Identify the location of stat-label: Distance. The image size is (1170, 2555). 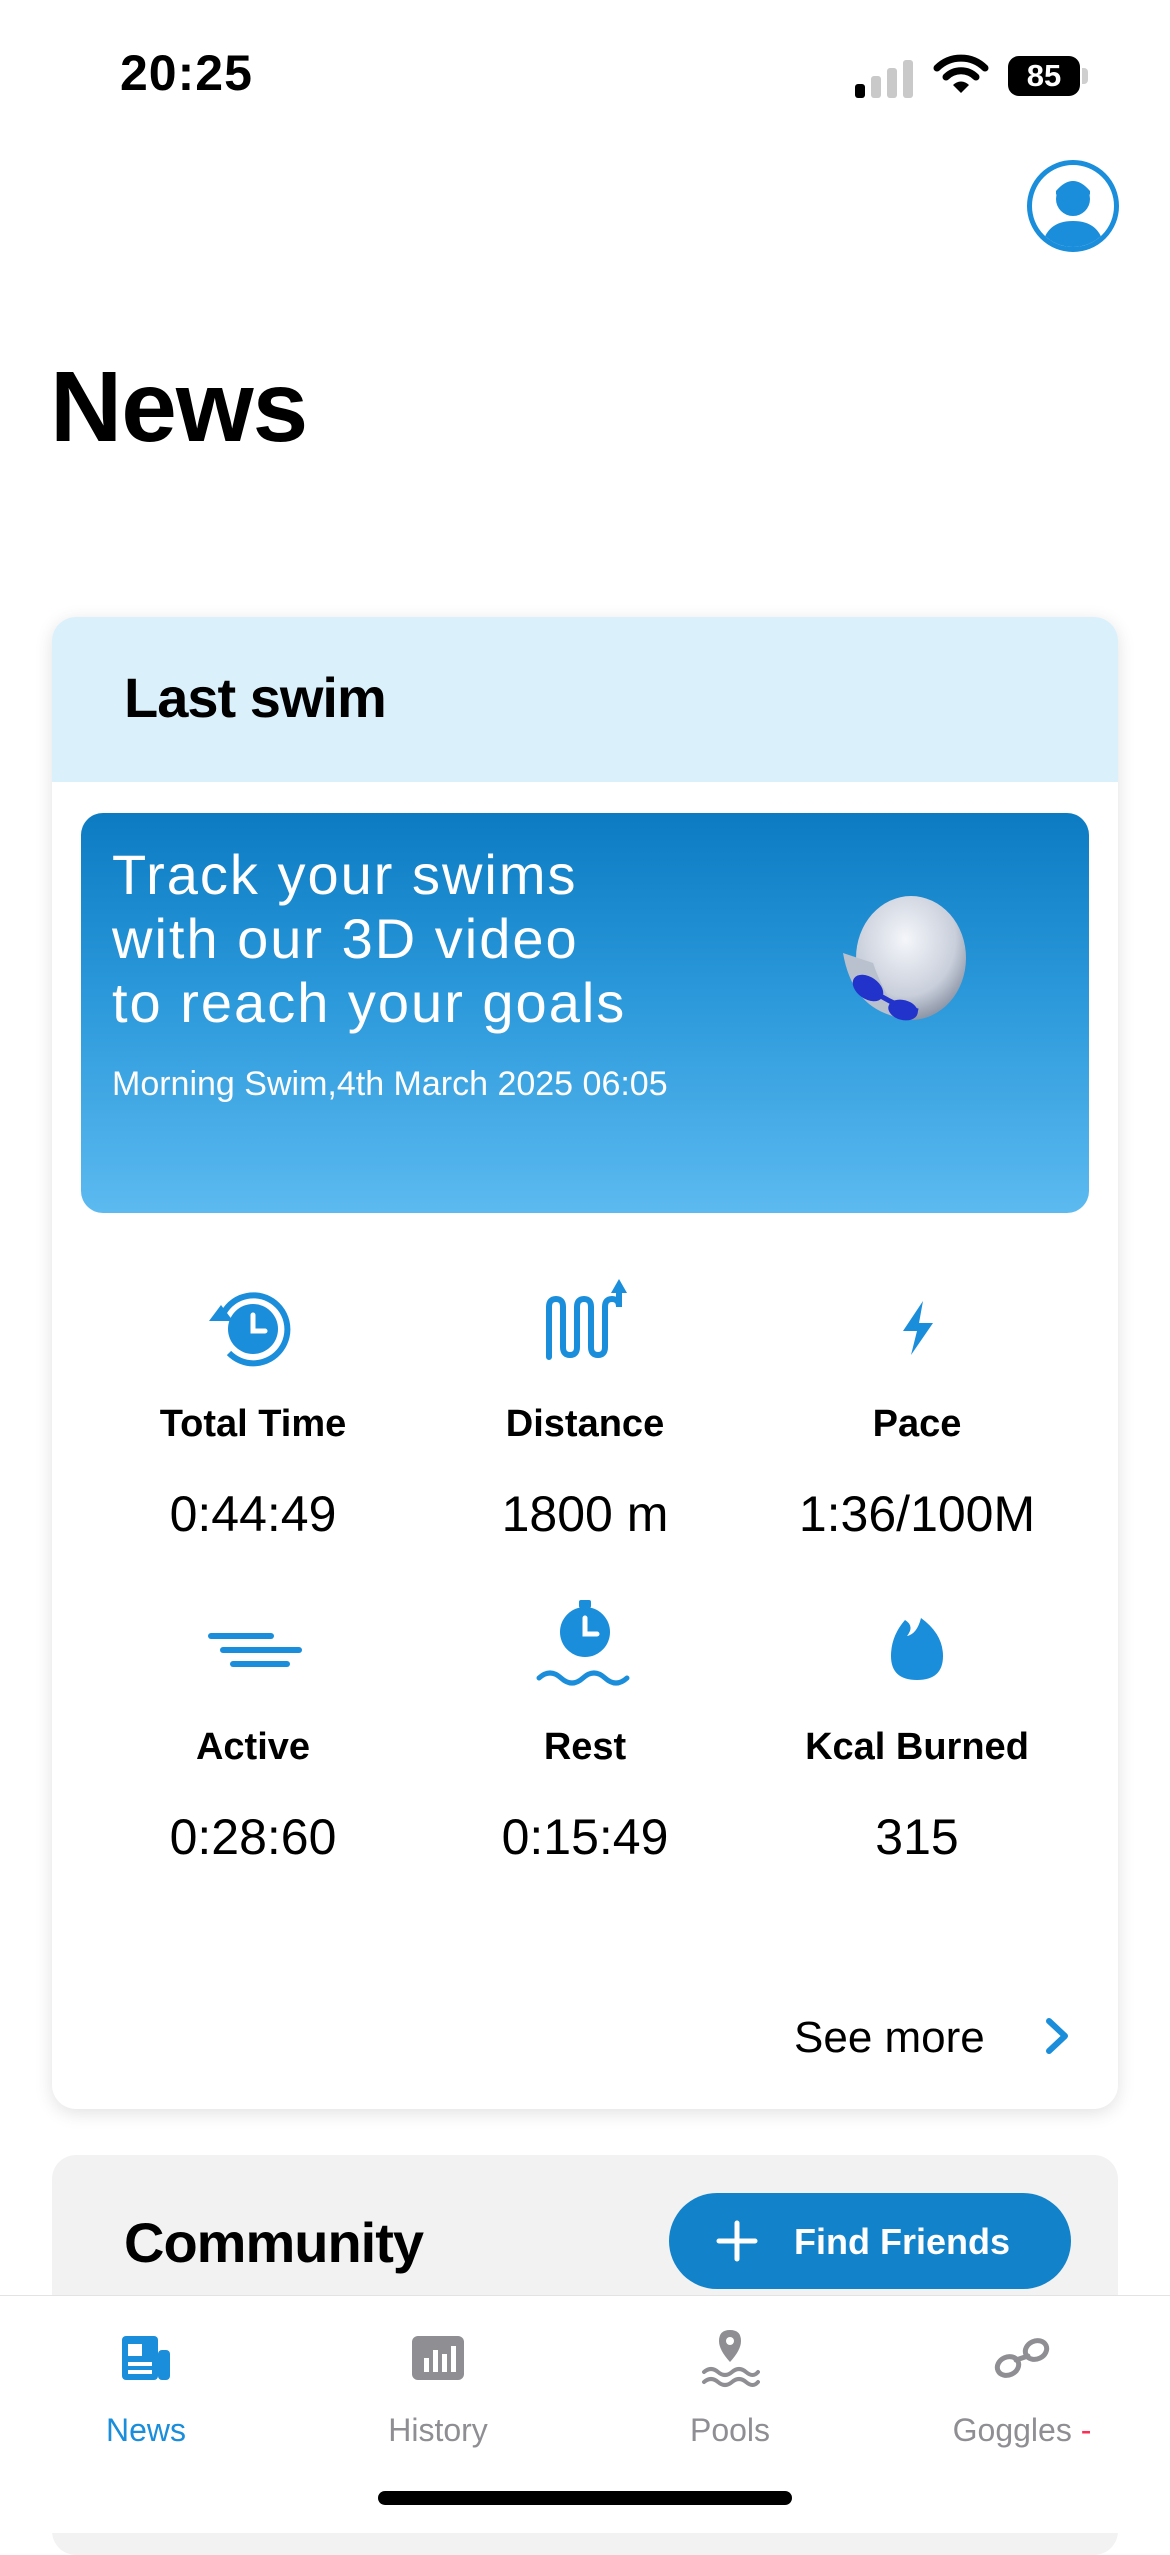
(585, 1424).